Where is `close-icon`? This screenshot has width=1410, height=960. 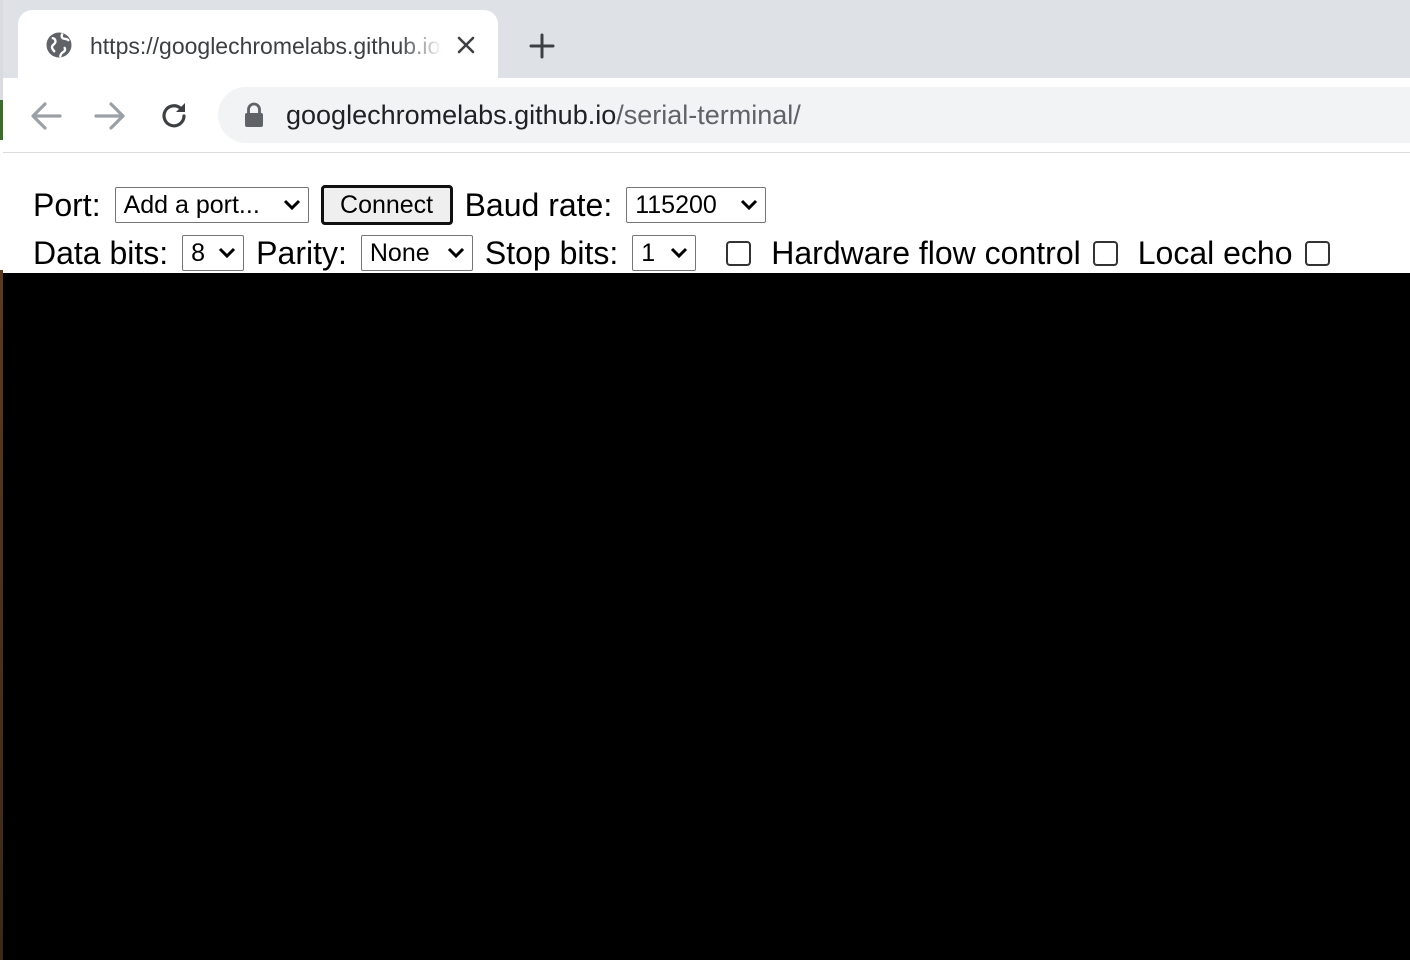
close-icon is located at coordinates (466, 45).